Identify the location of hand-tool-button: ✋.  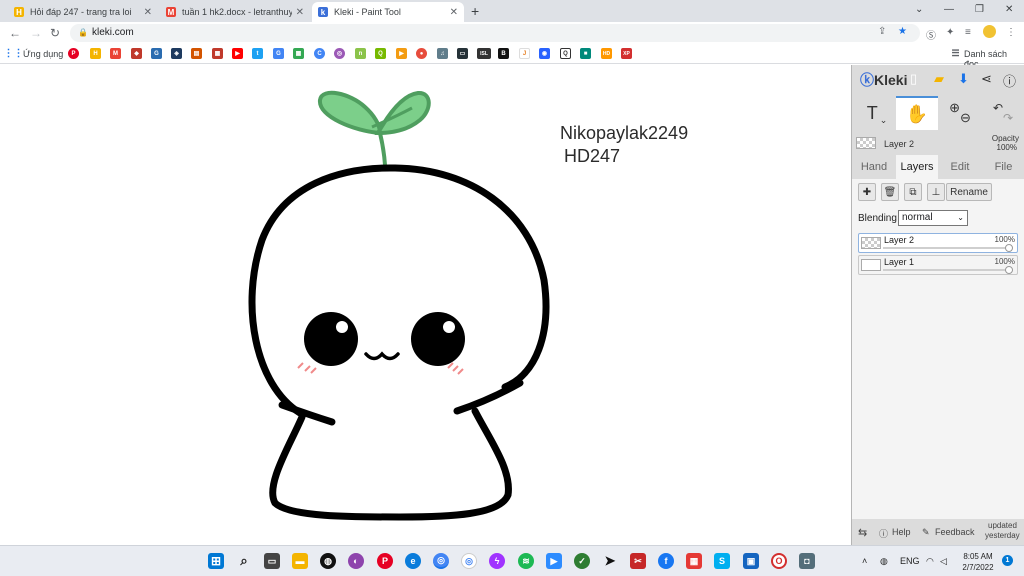
(917, 113).